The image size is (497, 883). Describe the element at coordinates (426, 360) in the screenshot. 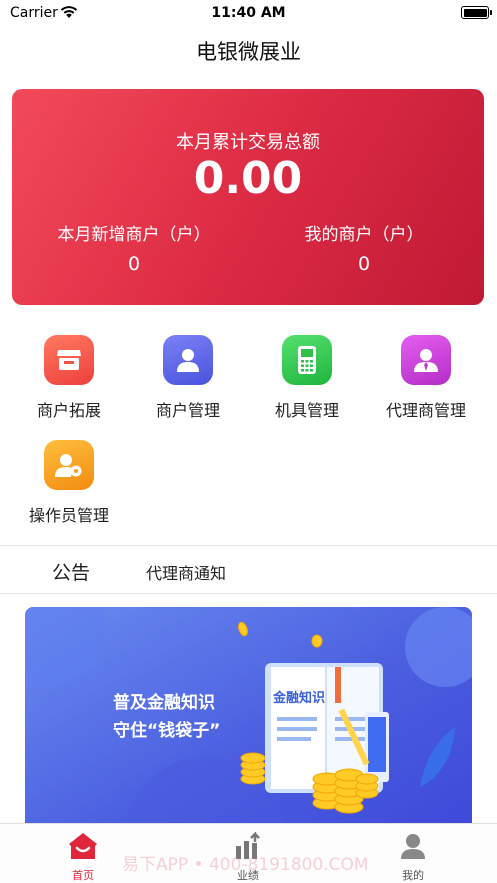

I see `agent-icon` at that location.